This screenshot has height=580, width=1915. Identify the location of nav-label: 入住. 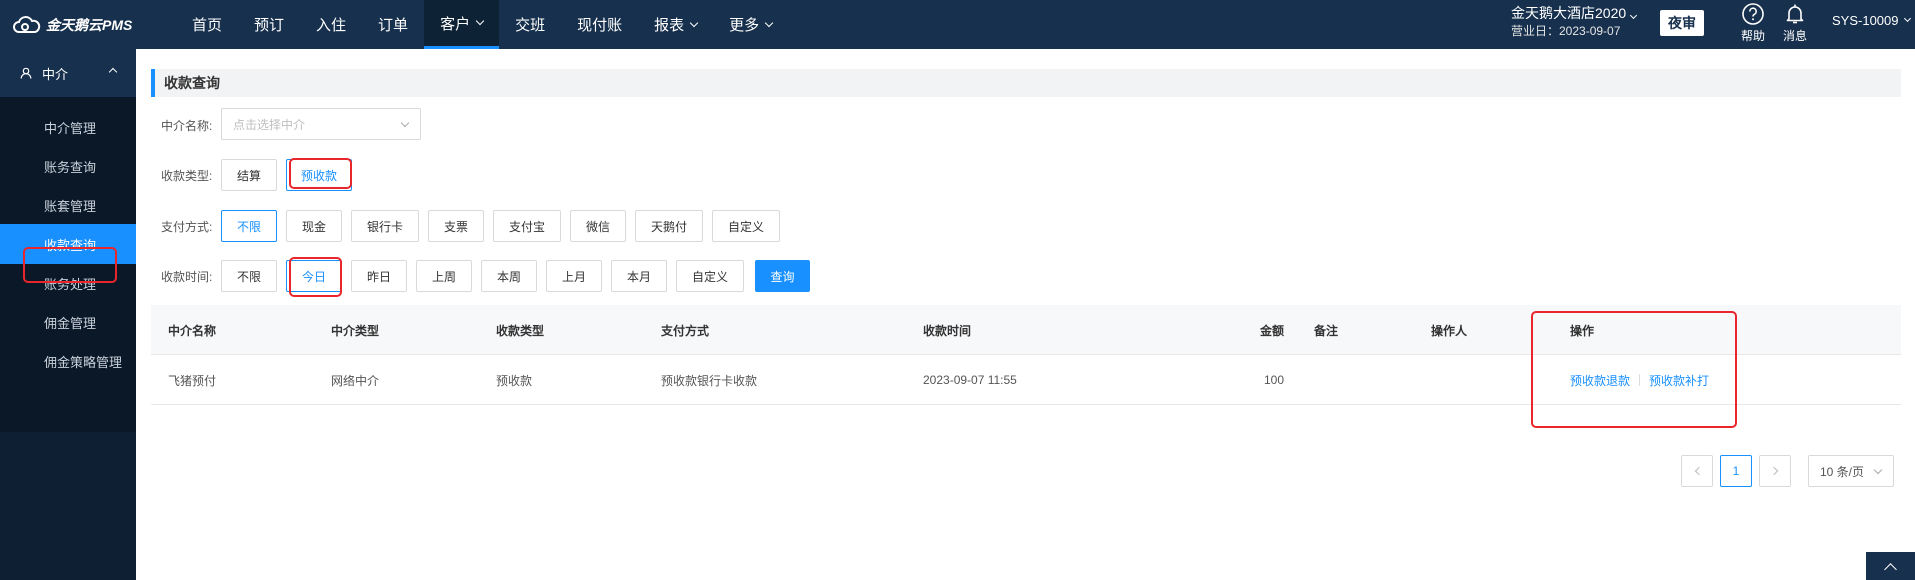
(331, 25).